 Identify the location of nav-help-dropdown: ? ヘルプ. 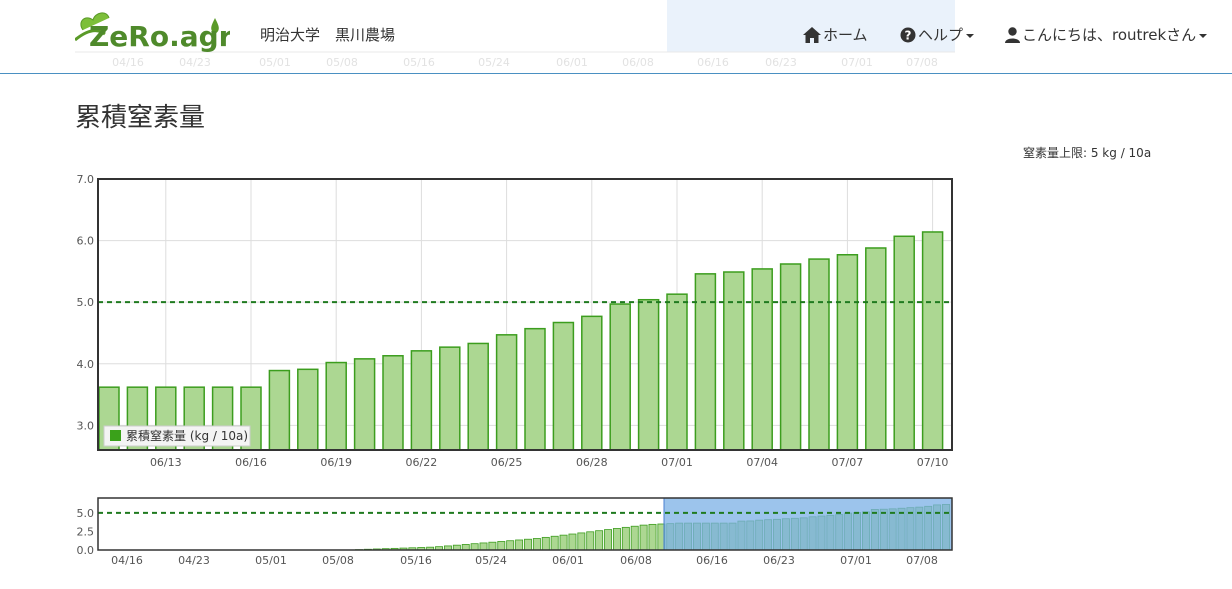
(937, 34).